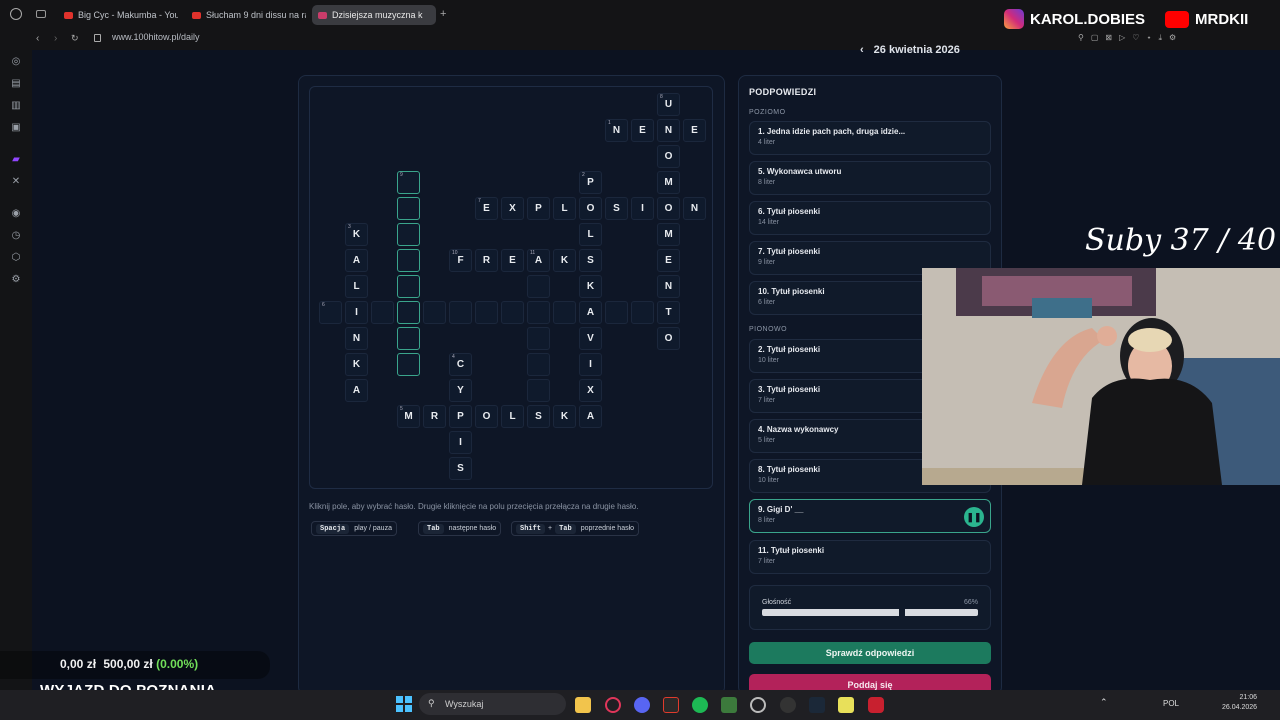 Image resolution: width=1280 pixels, height=720 pixels. I want to click on player-icon: ◉, so click(16, 214).